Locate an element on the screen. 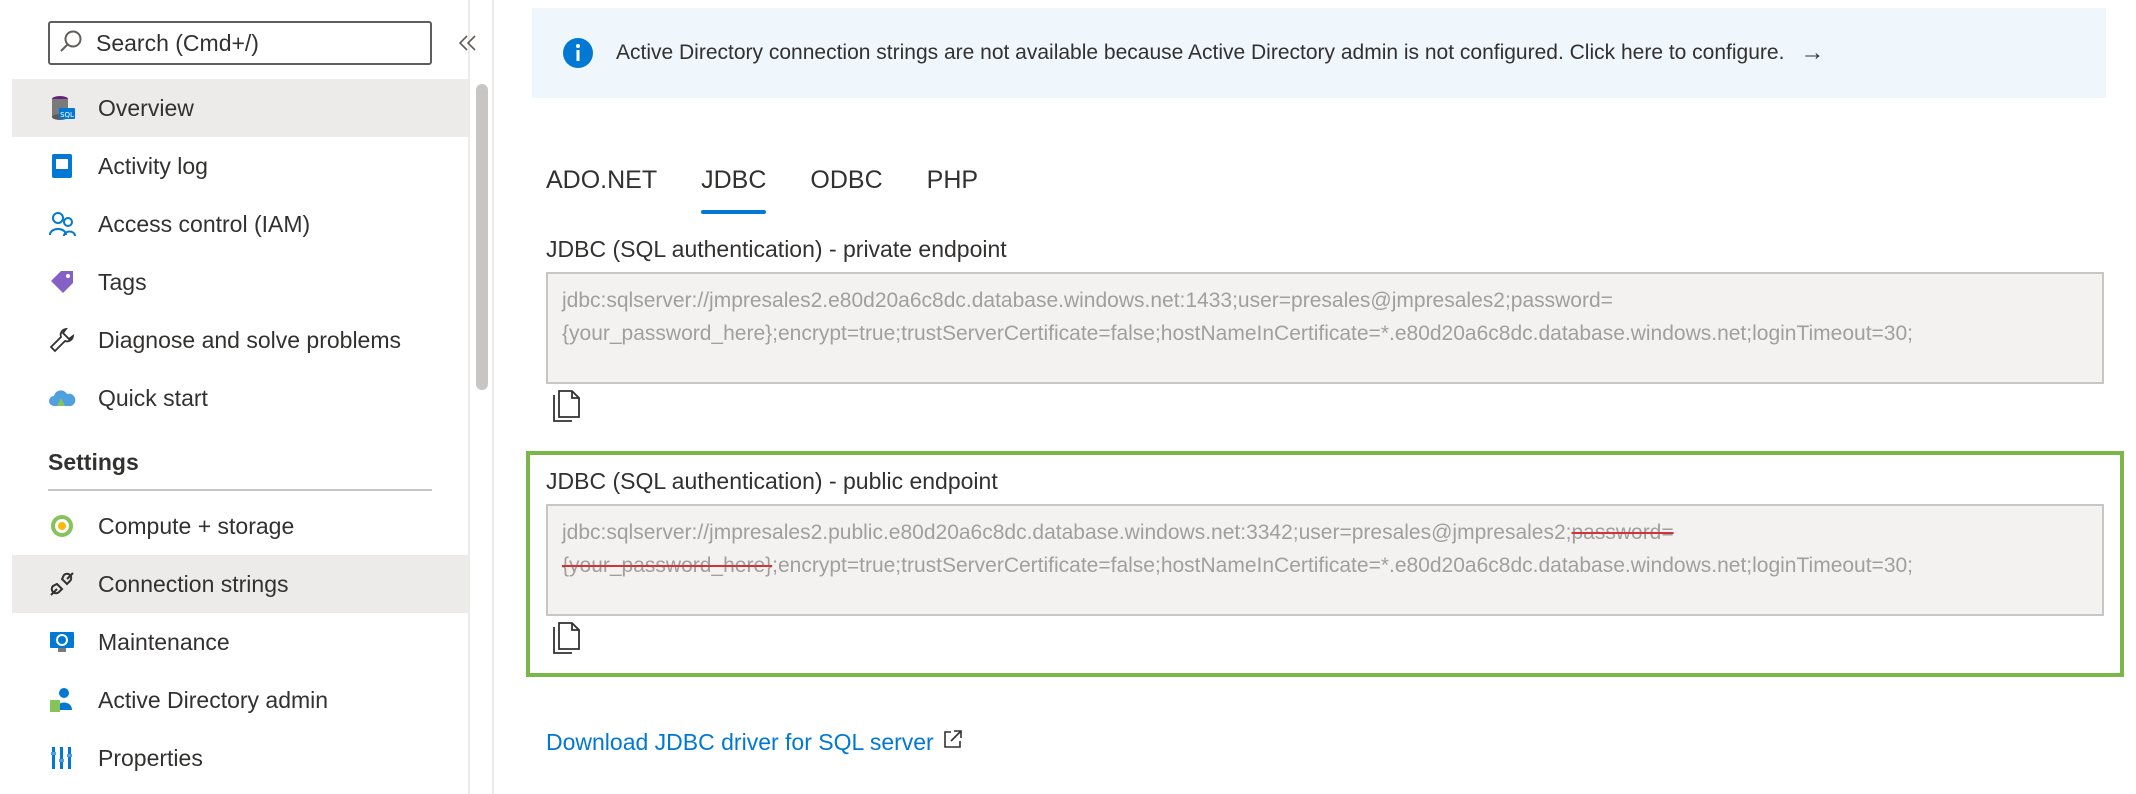  plug-icon is located at coordinates (62, 584).